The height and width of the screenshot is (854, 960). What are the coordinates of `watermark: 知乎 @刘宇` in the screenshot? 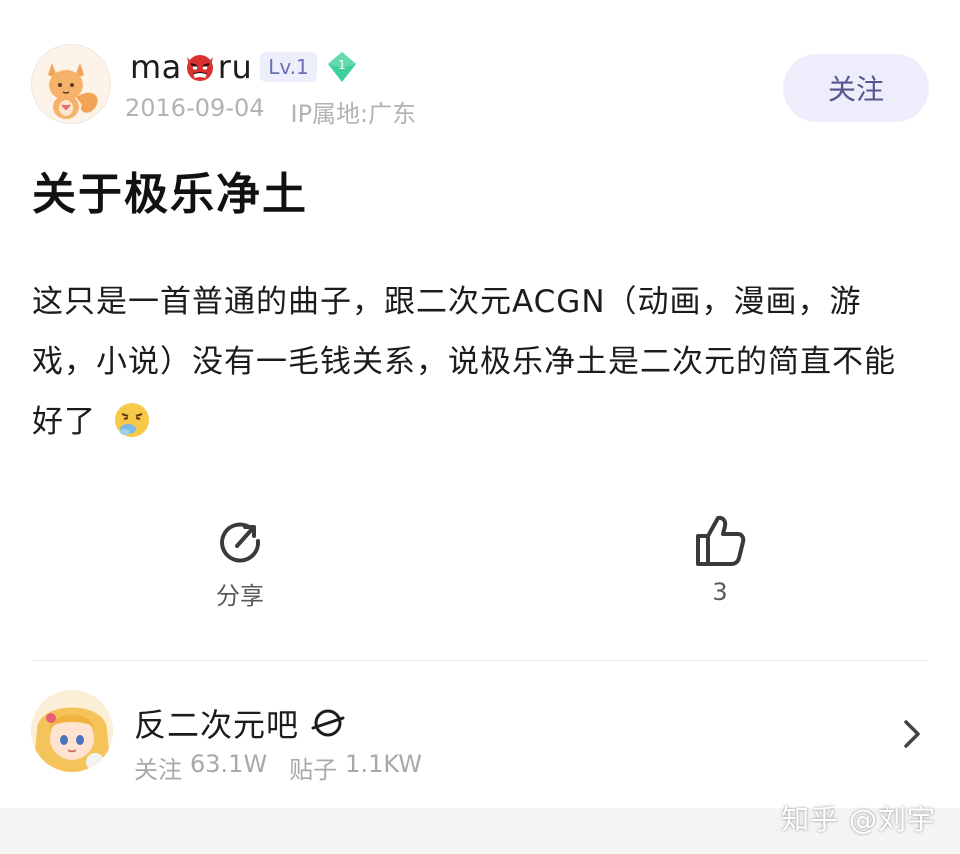 It's located at (858, 819).